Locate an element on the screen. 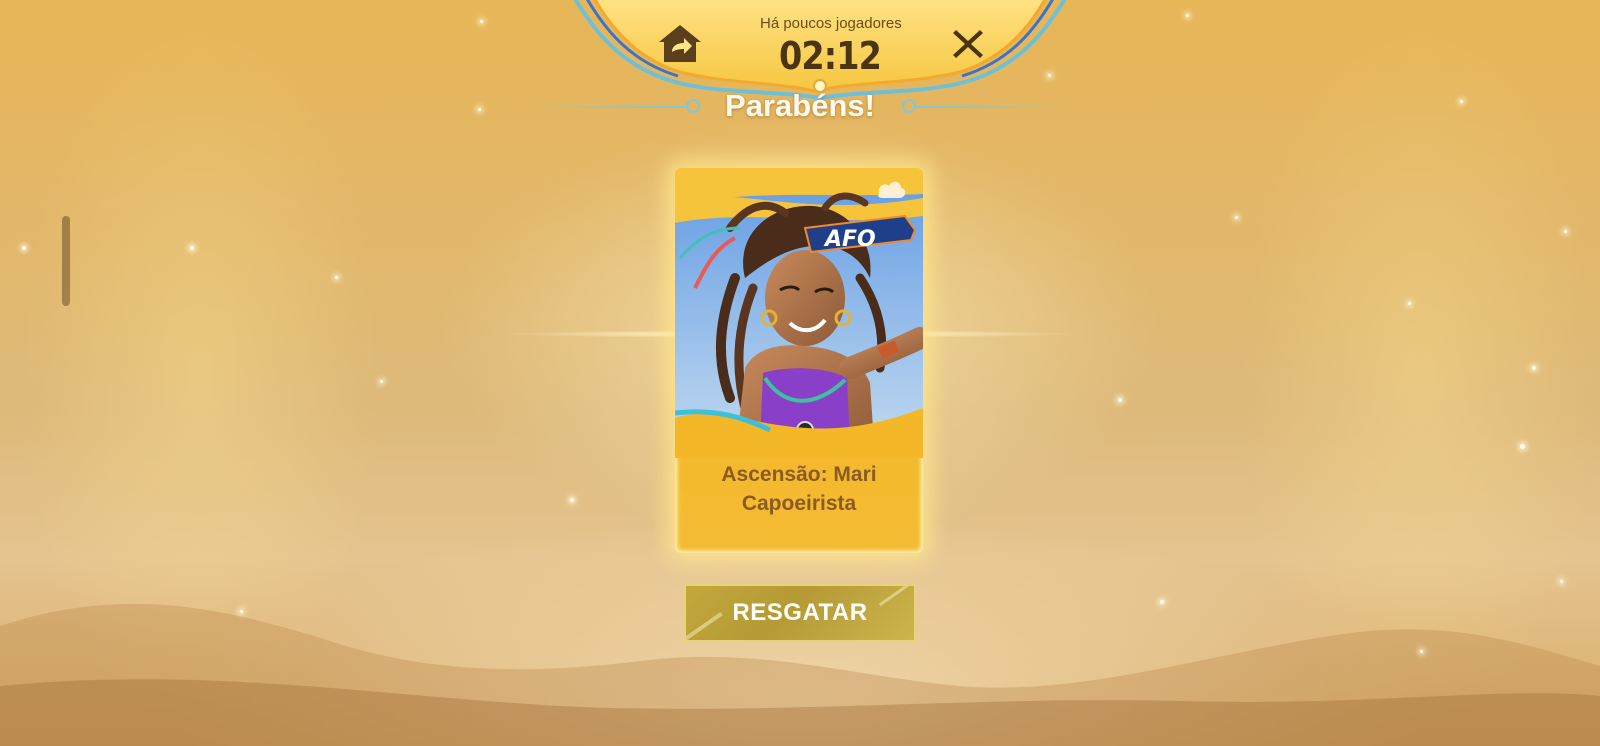 This screenshot has height=746, width=1600. countdown-timer: 02:12 is located at coordinates (830, 56).